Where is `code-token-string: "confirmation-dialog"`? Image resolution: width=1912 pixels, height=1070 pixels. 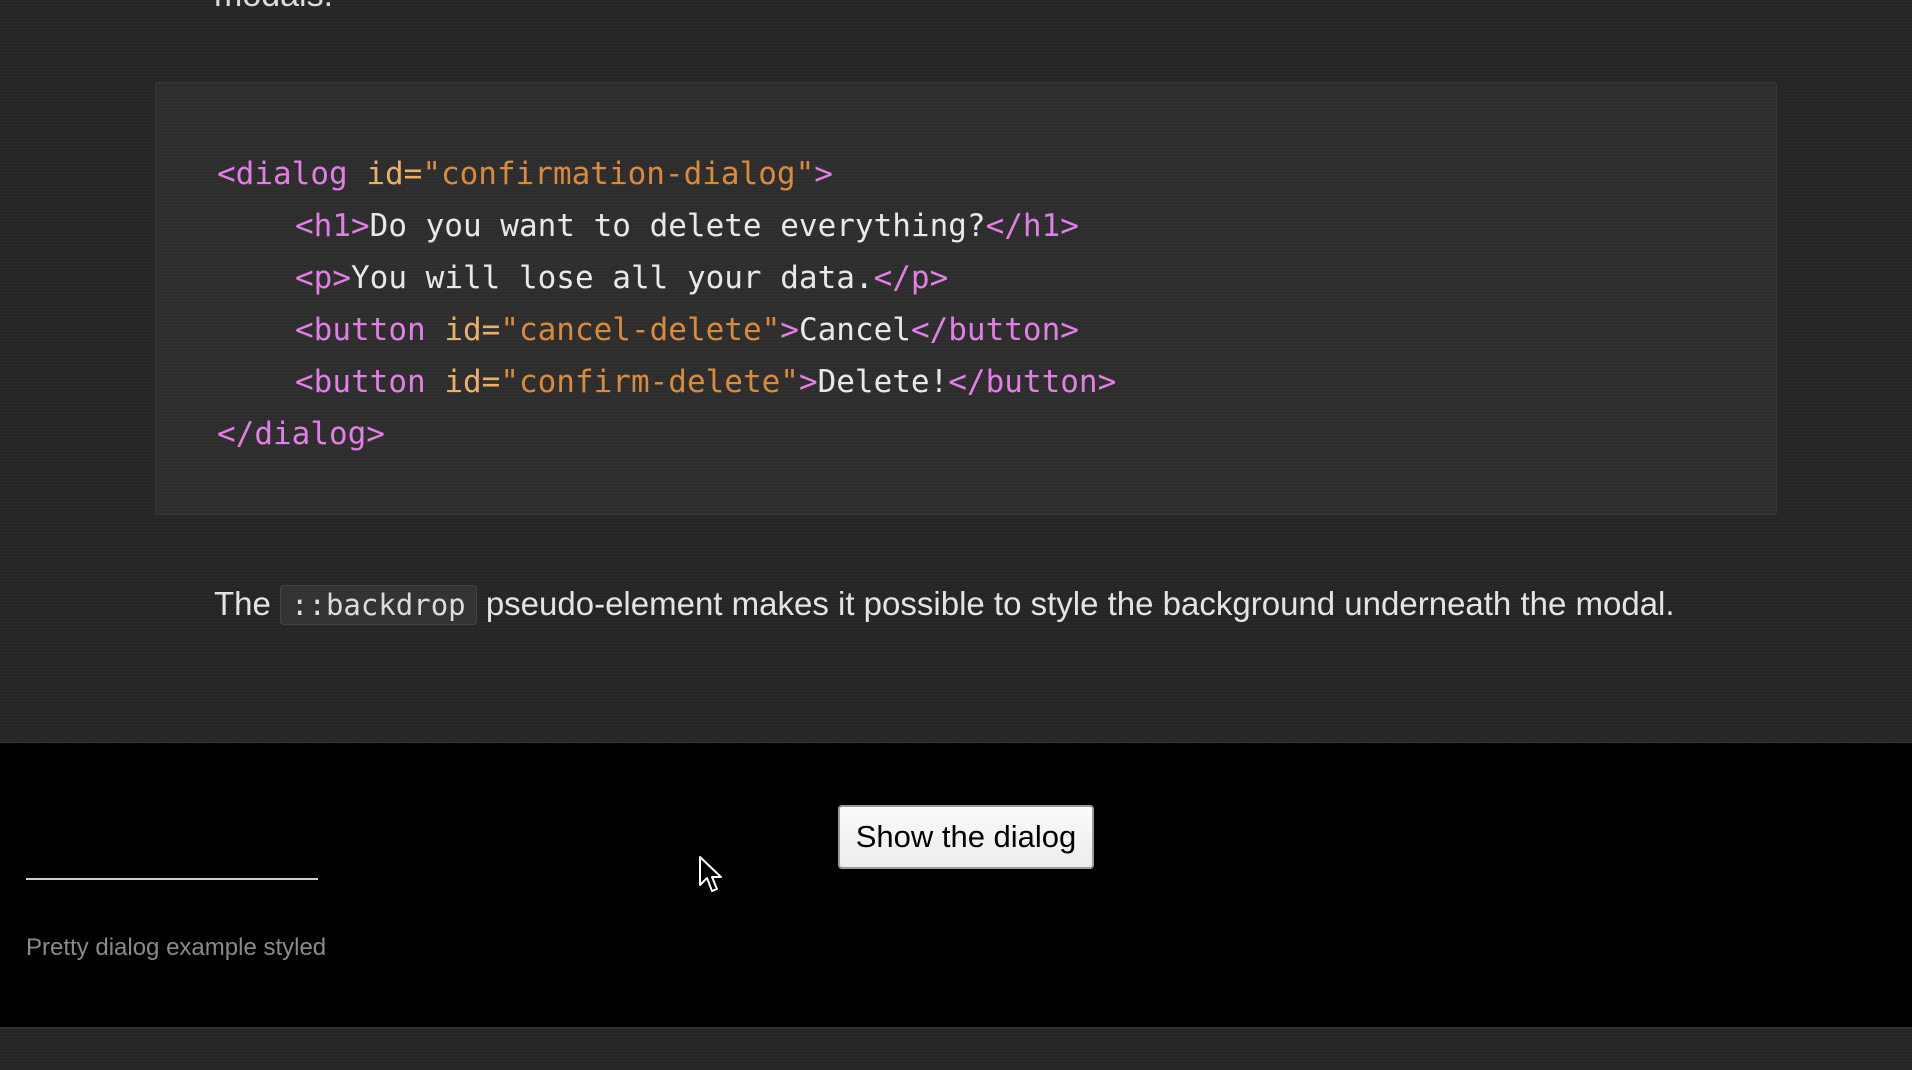 code-token-string: "confirmation-dialog" is located at coordinates (618, 174).